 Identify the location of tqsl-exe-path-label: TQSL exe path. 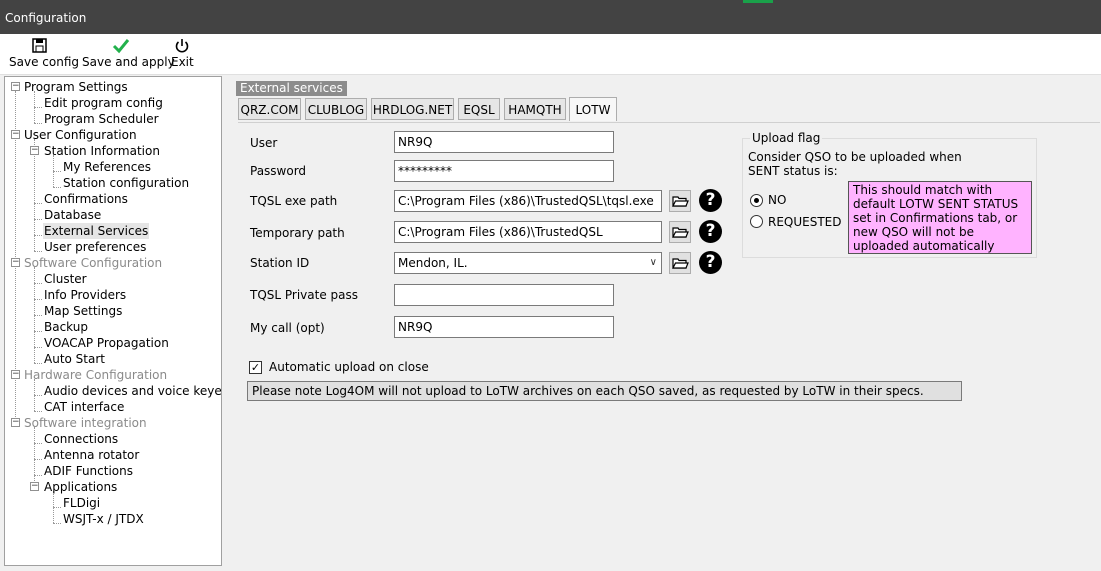
(294, 201).